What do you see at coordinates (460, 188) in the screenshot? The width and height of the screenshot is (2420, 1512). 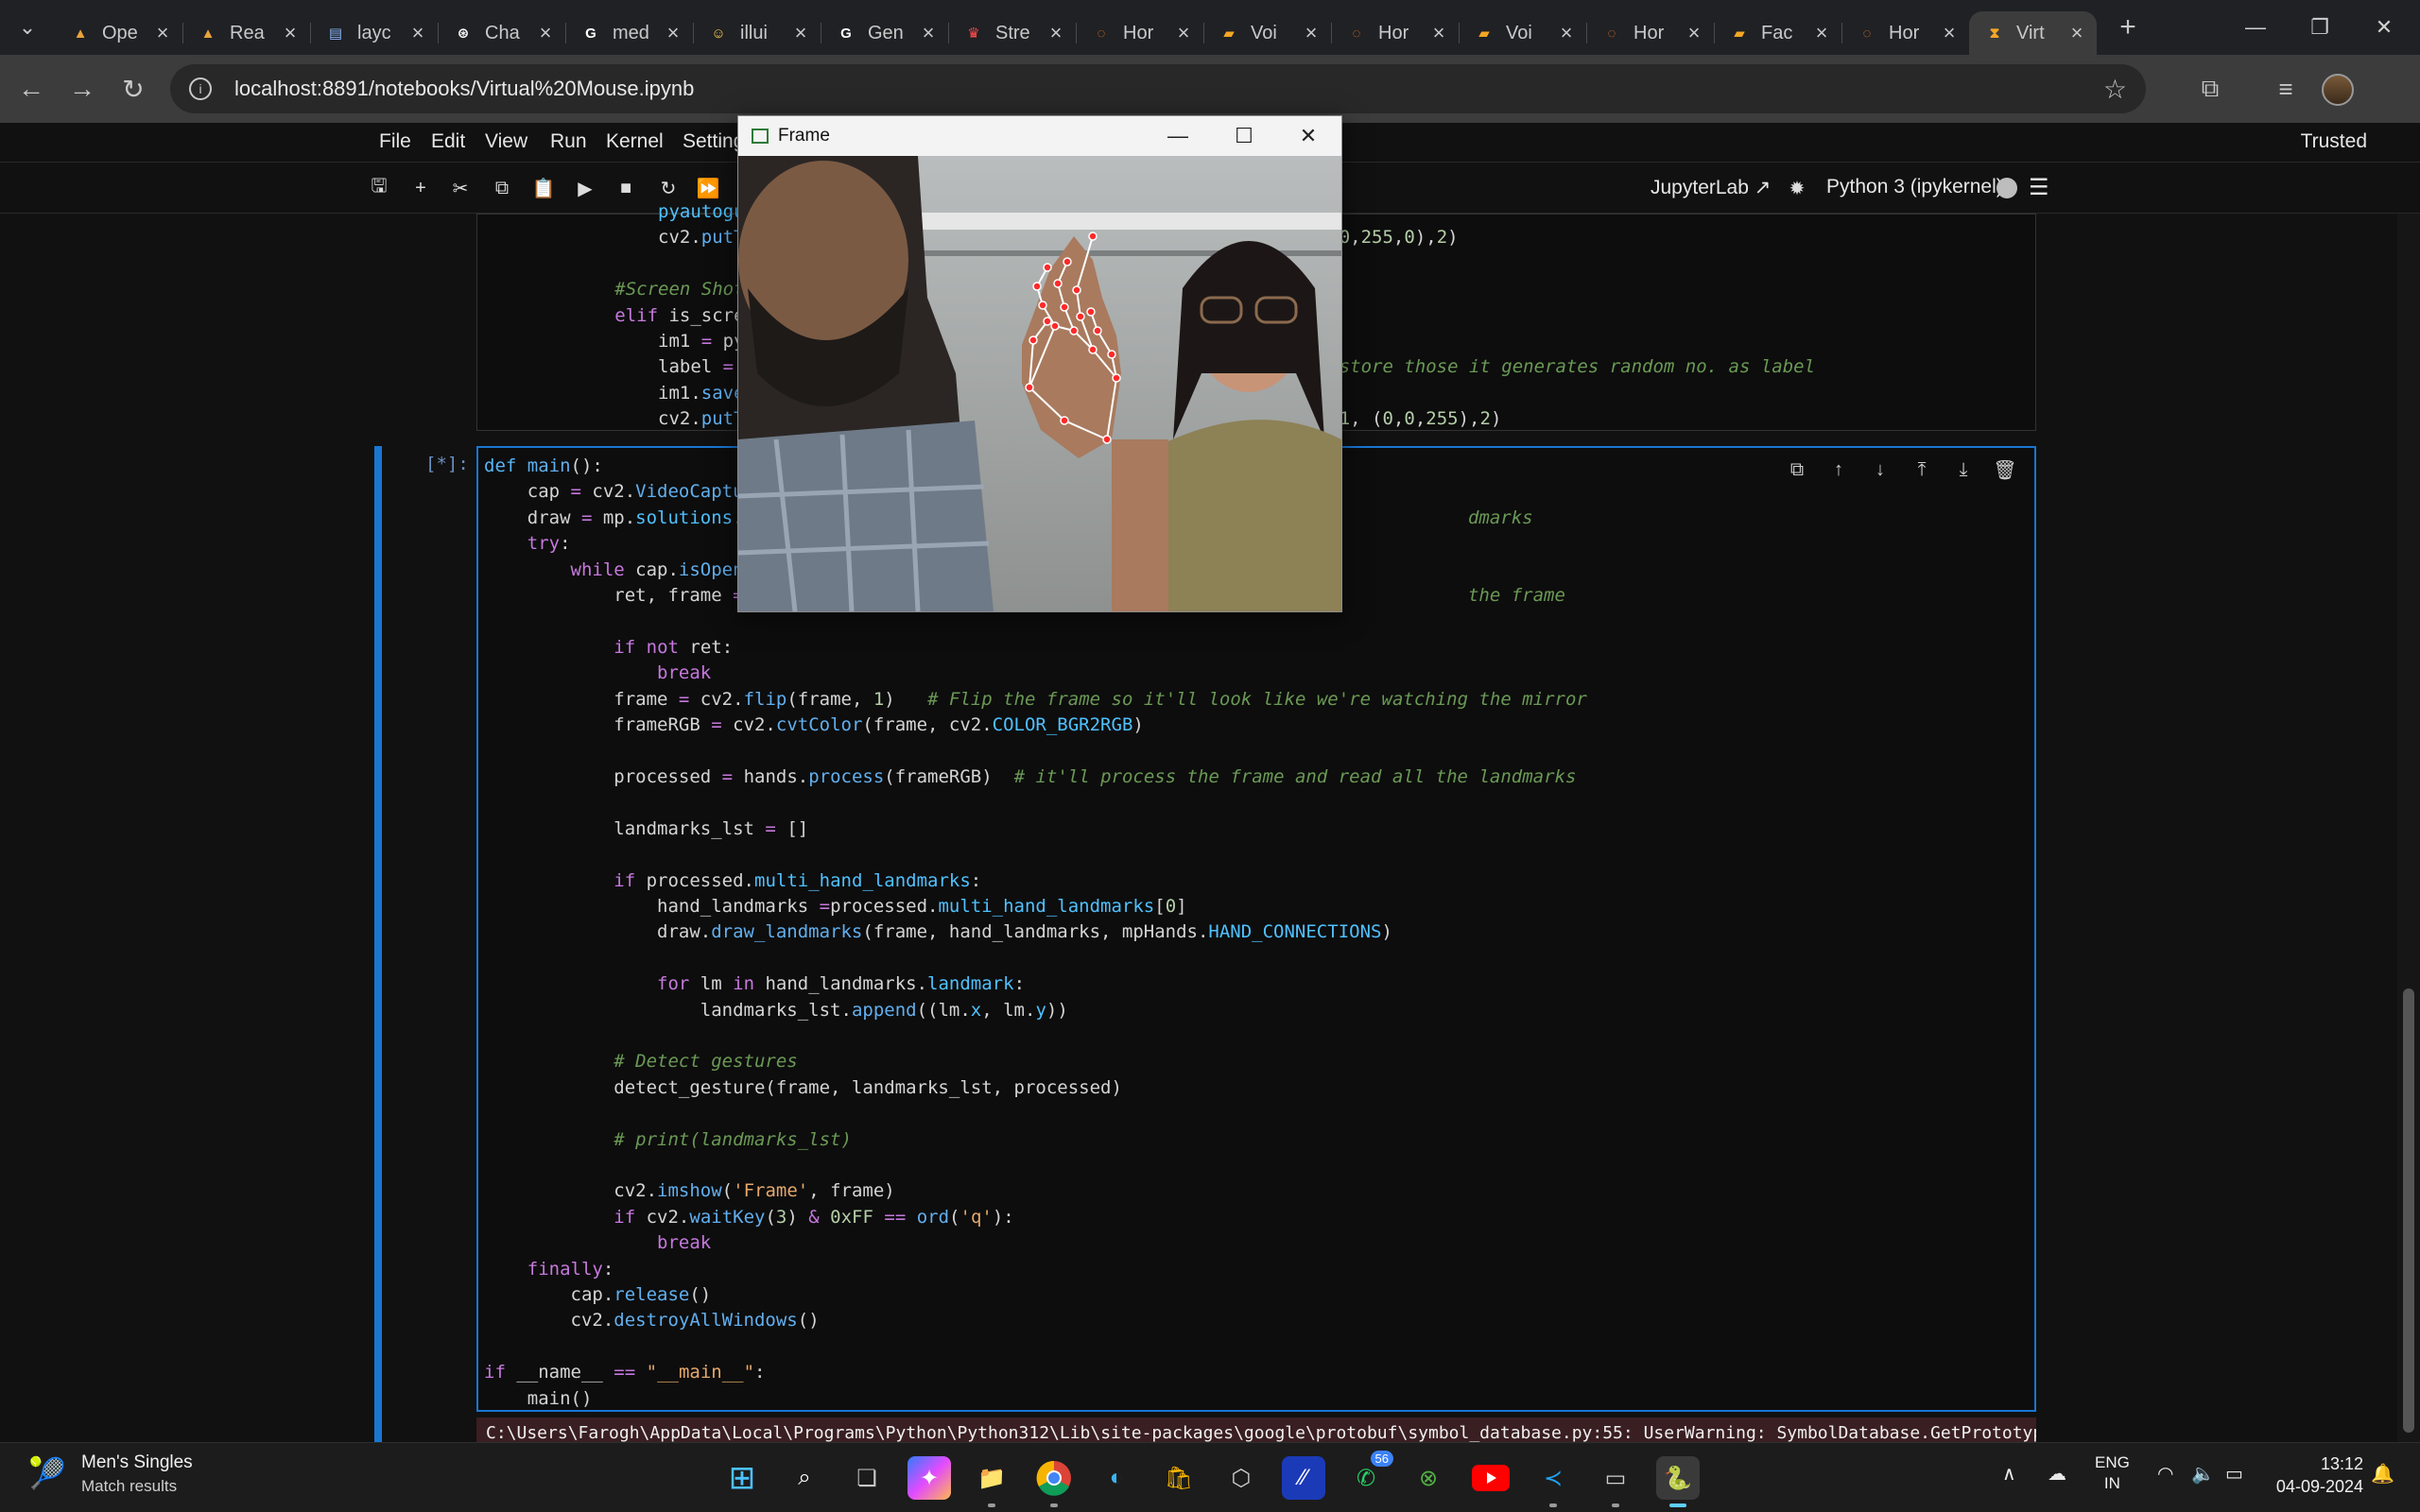 I see `cut-icon: ✂` at bounding box center [460, 188].